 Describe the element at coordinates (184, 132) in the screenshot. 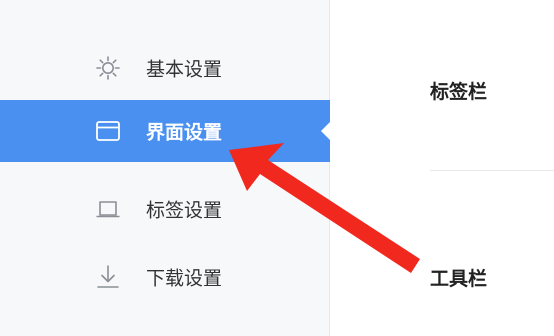

I see `sidebar-item-label: 界面设置` at that location.